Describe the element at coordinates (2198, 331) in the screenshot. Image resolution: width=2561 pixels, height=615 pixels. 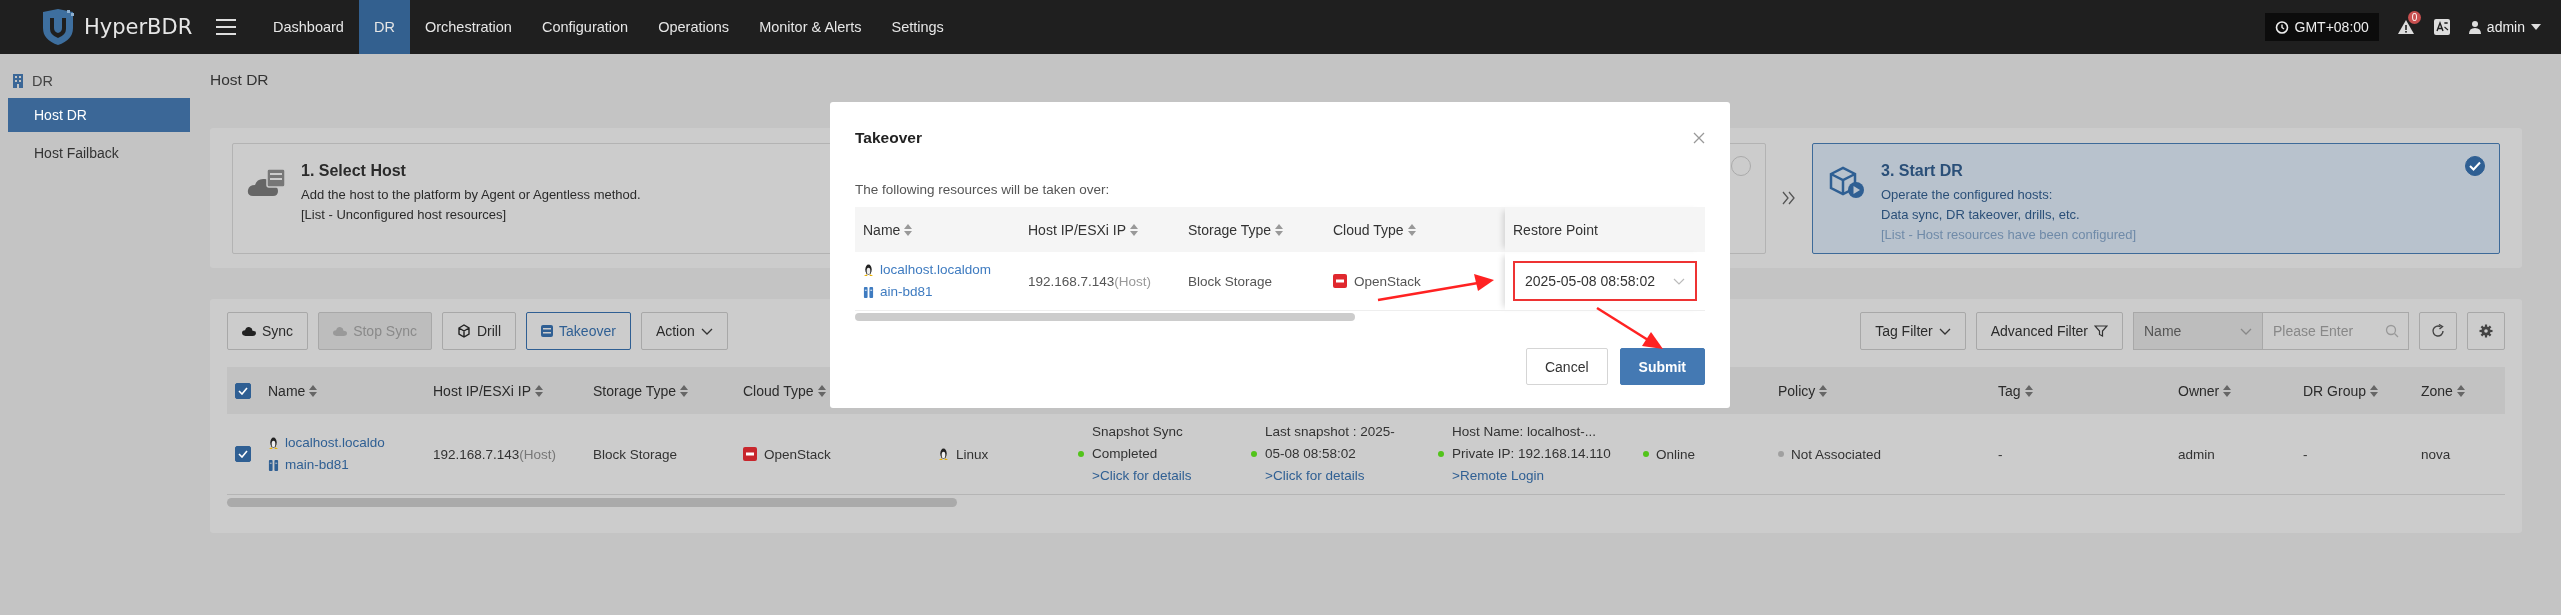
I see `search-field-select: Name` at that location.